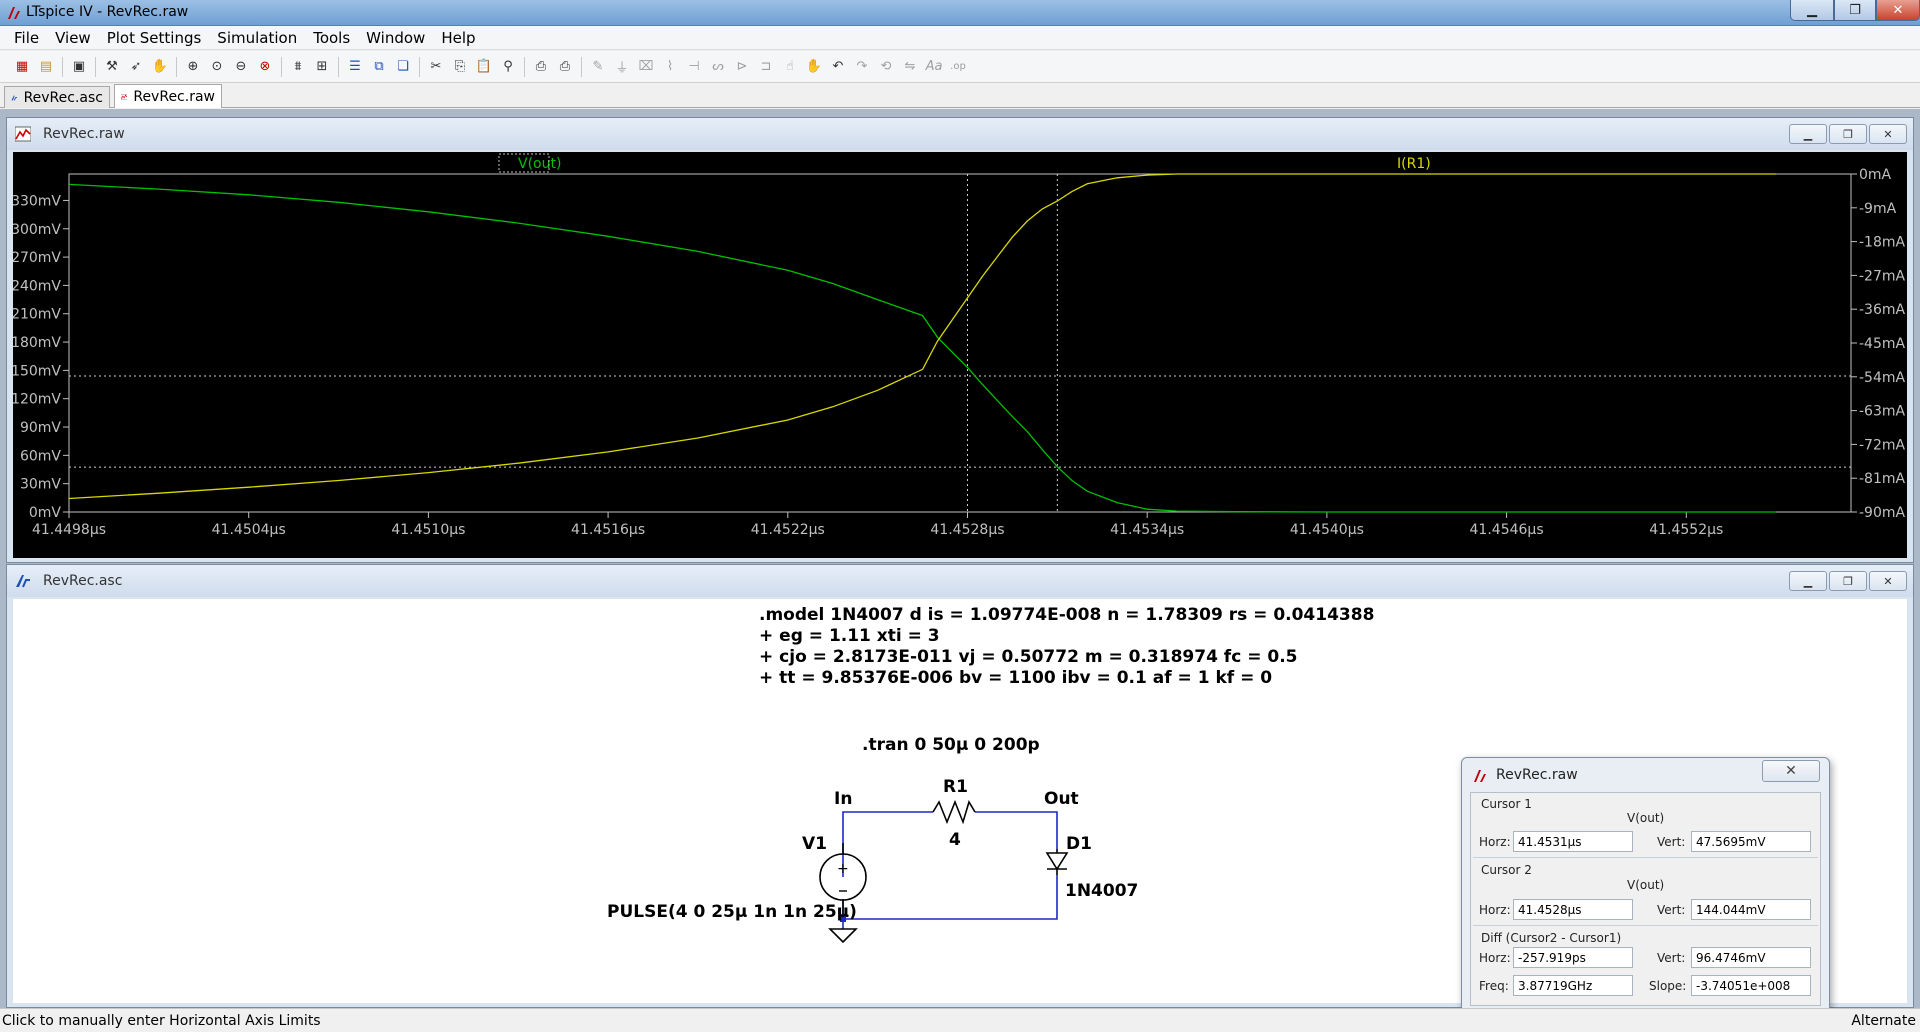 This screenshot has width=1920, height=1032. What do you see at coordinates (1751, 841) in the screenshot?
I see `cursor1-vert-field: 47.5695mV` at bounding box center [1751, 841].